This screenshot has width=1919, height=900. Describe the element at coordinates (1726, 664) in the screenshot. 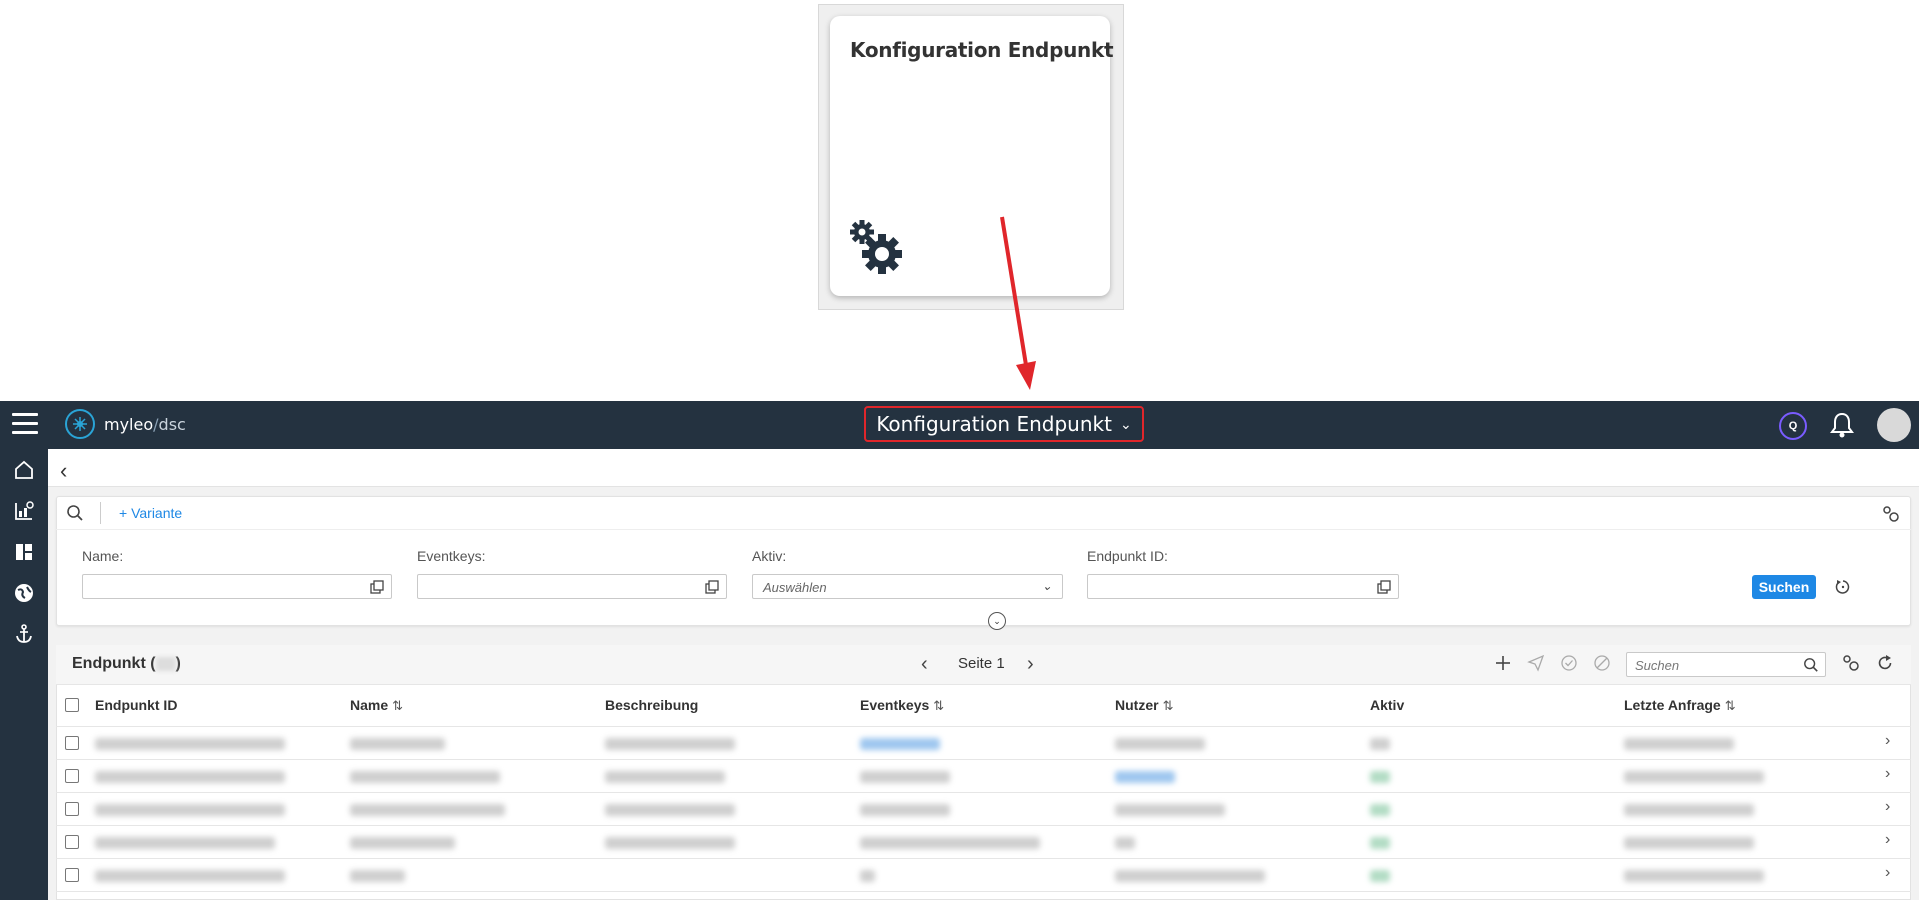

I see `table-search-input: Suchen` at that location.